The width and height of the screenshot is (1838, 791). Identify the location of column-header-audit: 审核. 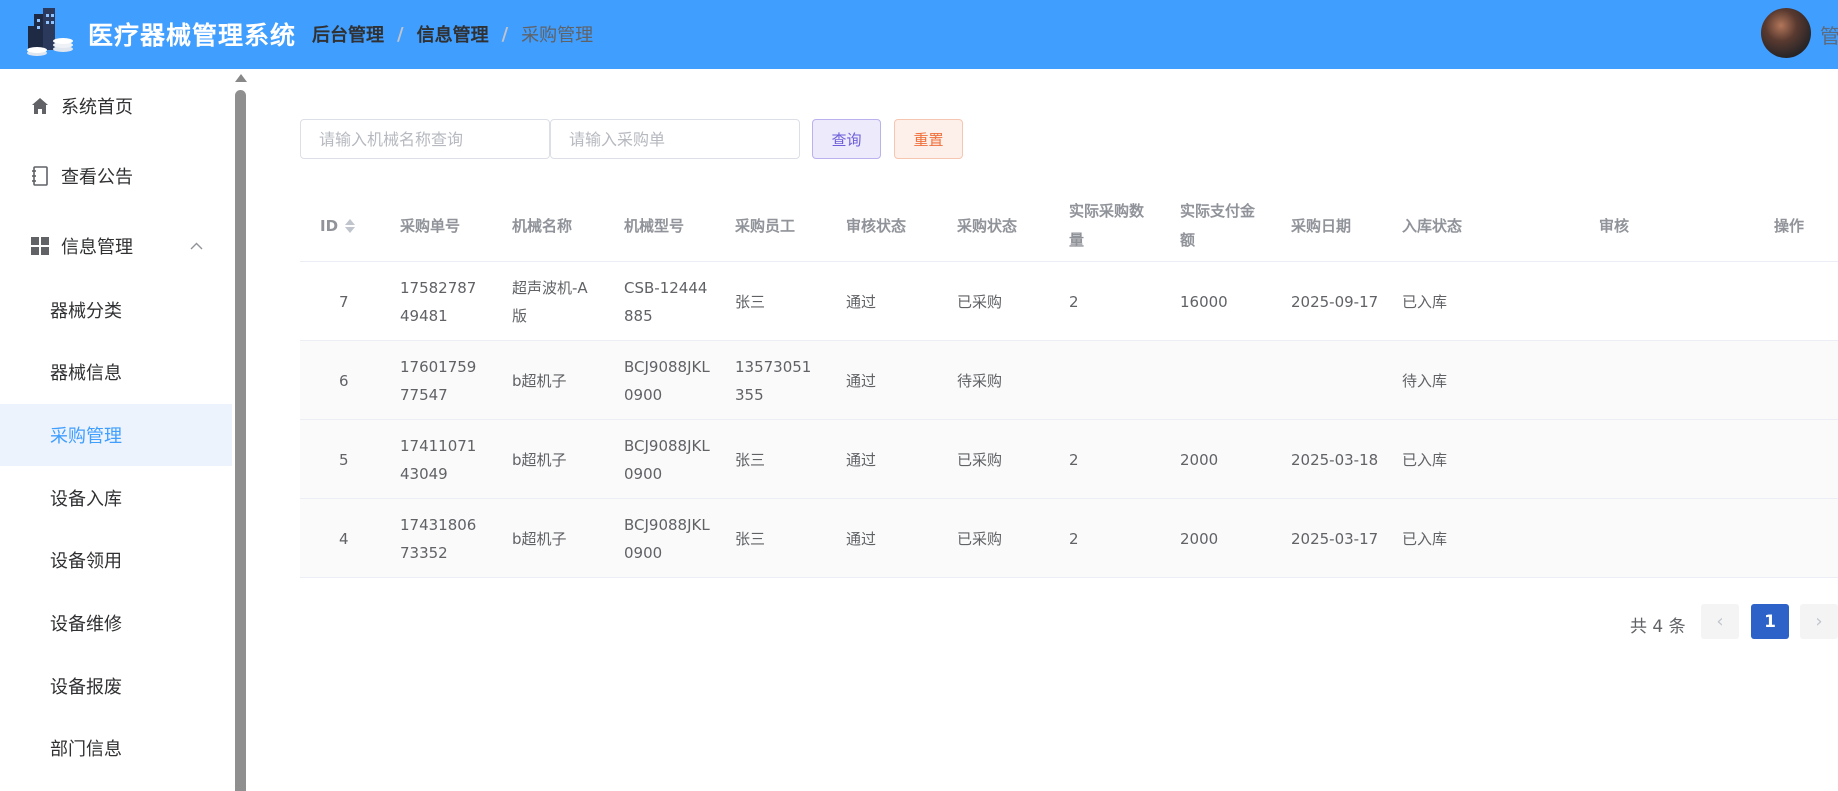
(1614, 225).